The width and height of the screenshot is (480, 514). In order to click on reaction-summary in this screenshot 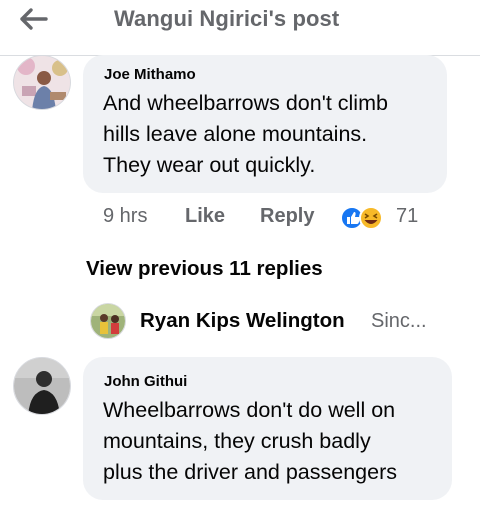, I will do `click(364, 218)`.